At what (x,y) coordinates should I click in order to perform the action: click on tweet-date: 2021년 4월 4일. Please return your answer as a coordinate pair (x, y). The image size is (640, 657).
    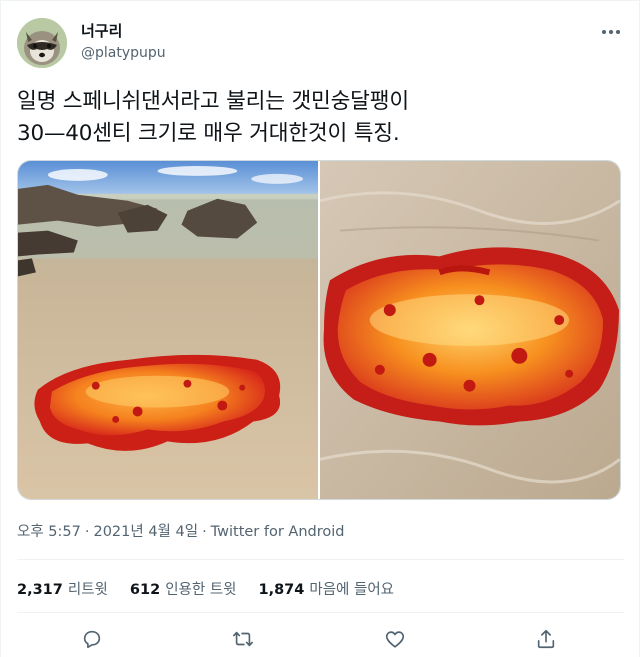
    Looking at the image, I should click on (145, 532).